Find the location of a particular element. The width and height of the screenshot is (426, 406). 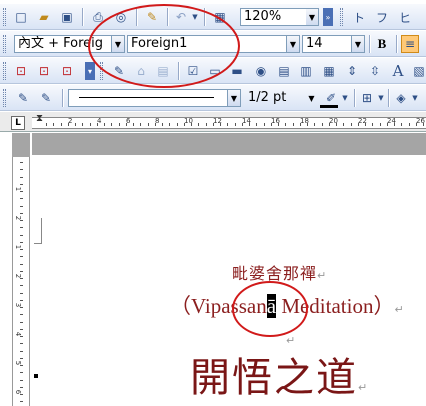

line-weight-select: 1/2 pt is located at coordinates (275, 98).